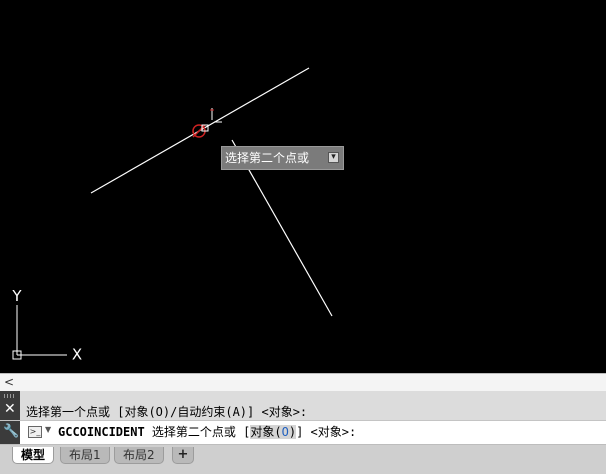  What do you see at coordinates (285, 432) in the screenshot?
I see `option-key: O` at bounding box center [285, 432].